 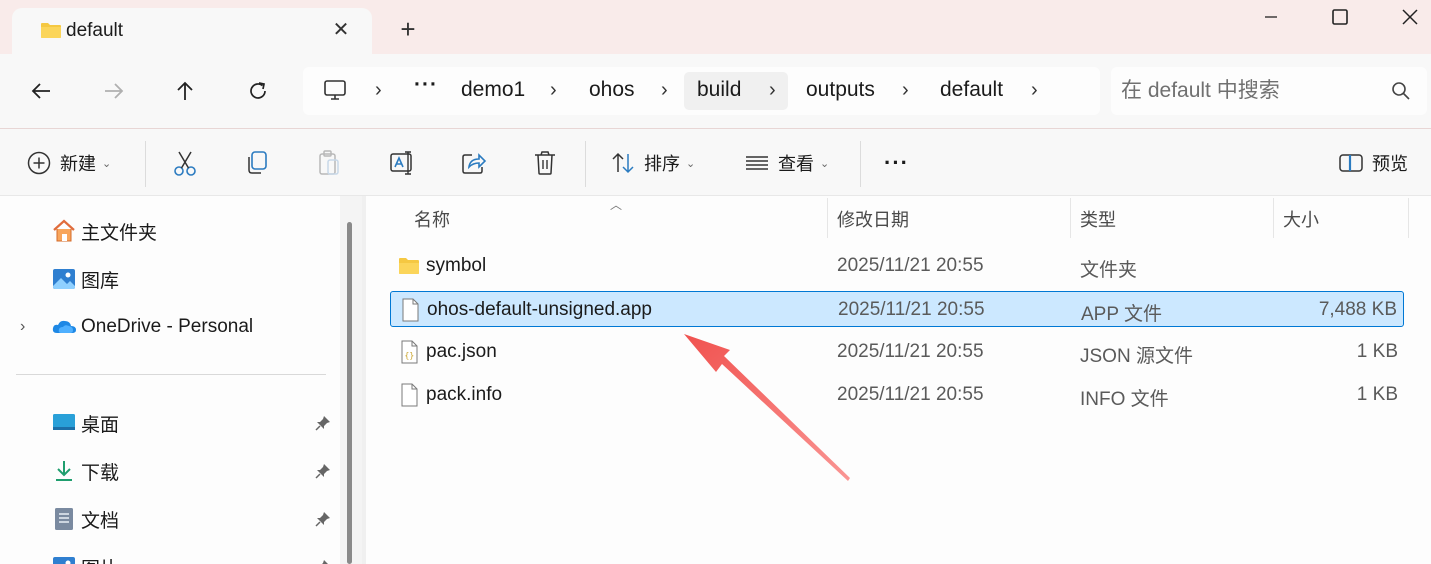 I want to click on sidebar-item-pictures: 图片, so click(x=170, y=555).